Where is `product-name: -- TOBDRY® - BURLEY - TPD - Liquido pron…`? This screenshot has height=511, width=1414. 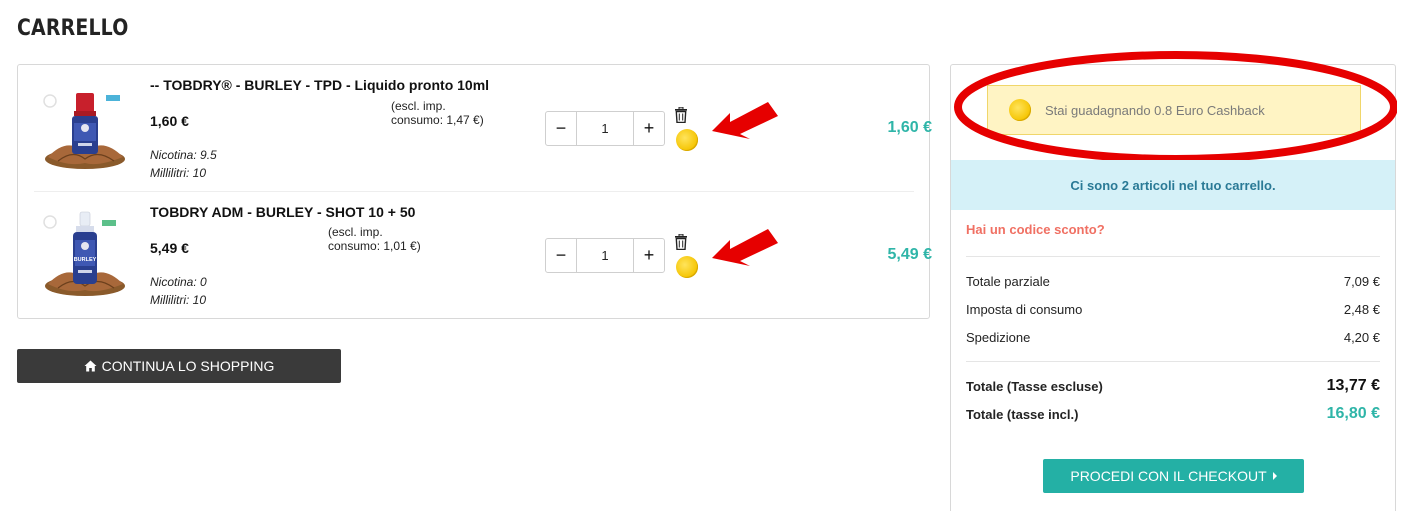
product-name: -- TOBDRY® - BURLEY - TPD - Liquido pron… is located at coordinates (319, 85).